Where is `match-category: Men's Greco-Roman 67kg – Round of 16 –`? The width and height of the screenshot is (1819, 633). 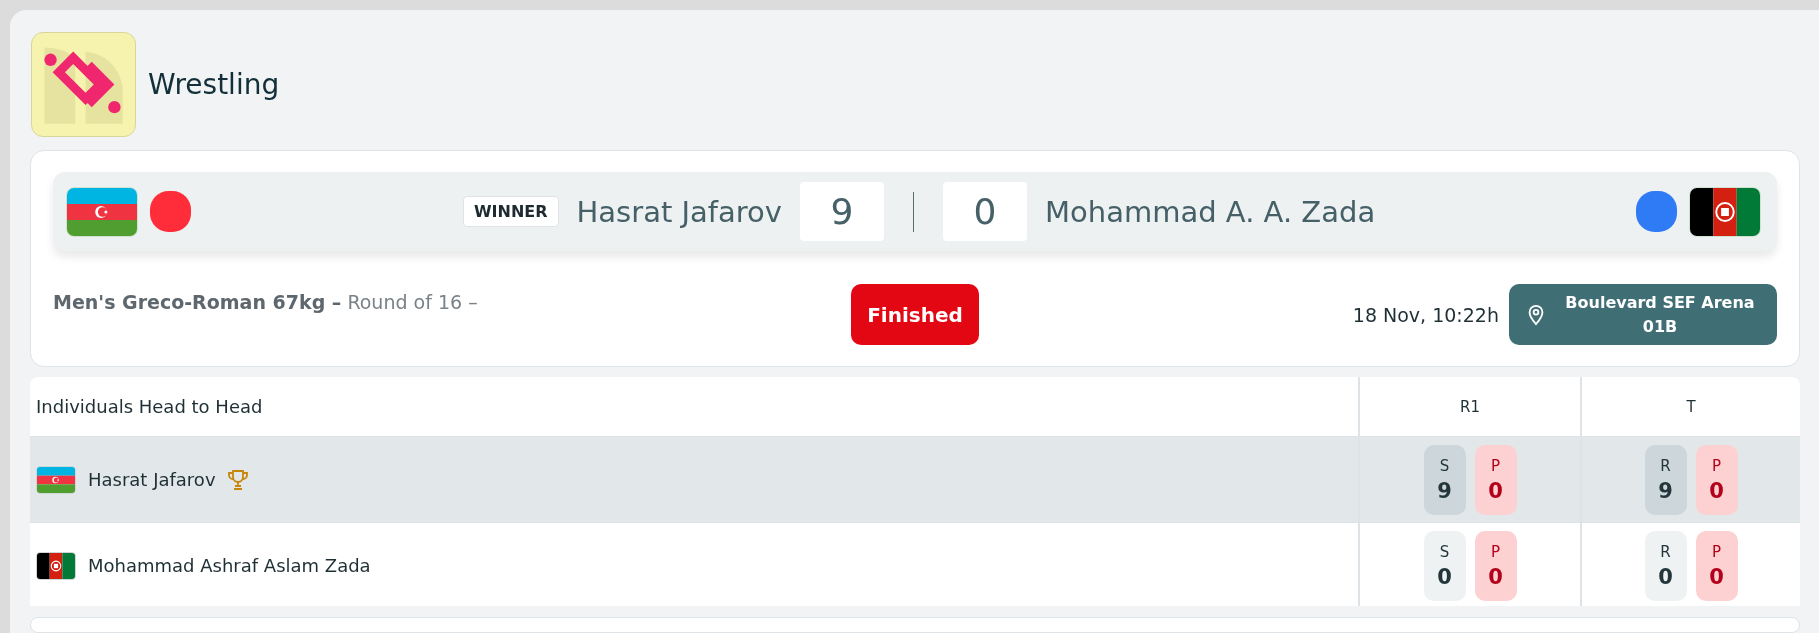 match-category: Men's Greco-Roman 67kg – Round of 16 – is located at coordinates (265, 302).